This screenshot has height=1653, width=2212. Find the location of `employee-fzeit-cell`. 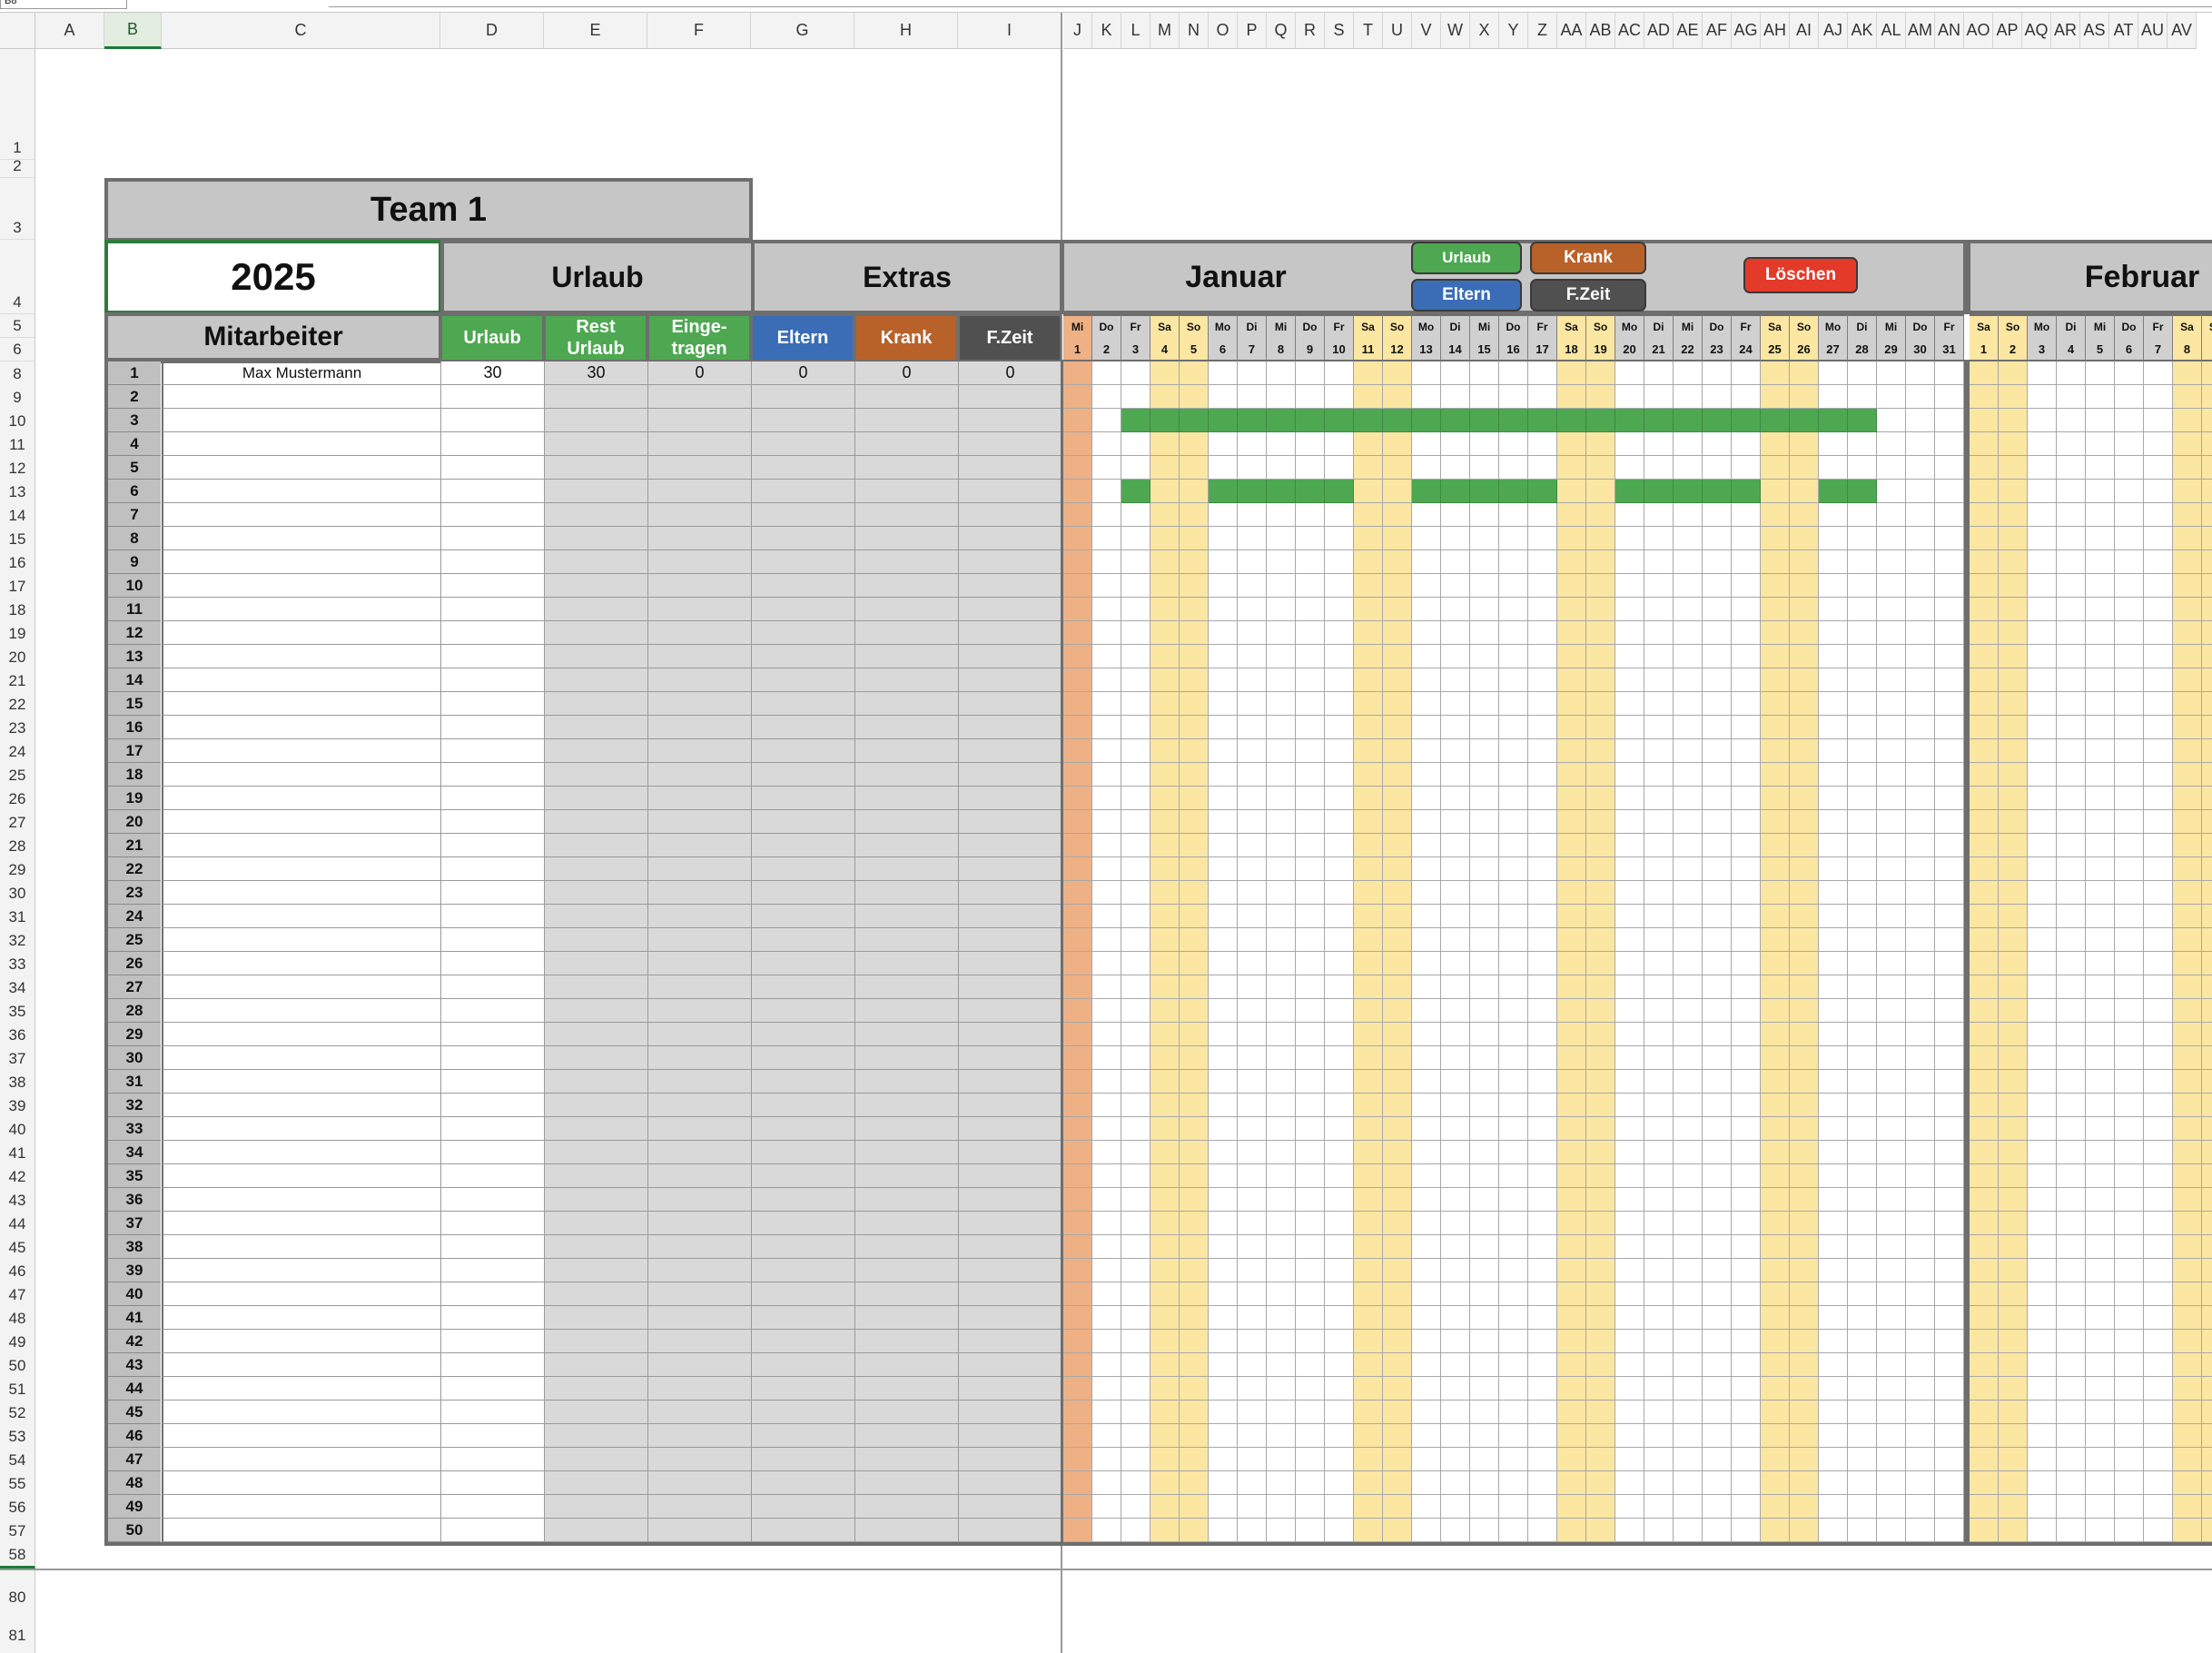

employee-fzeit-cell is located at coordinates (1010, 586).